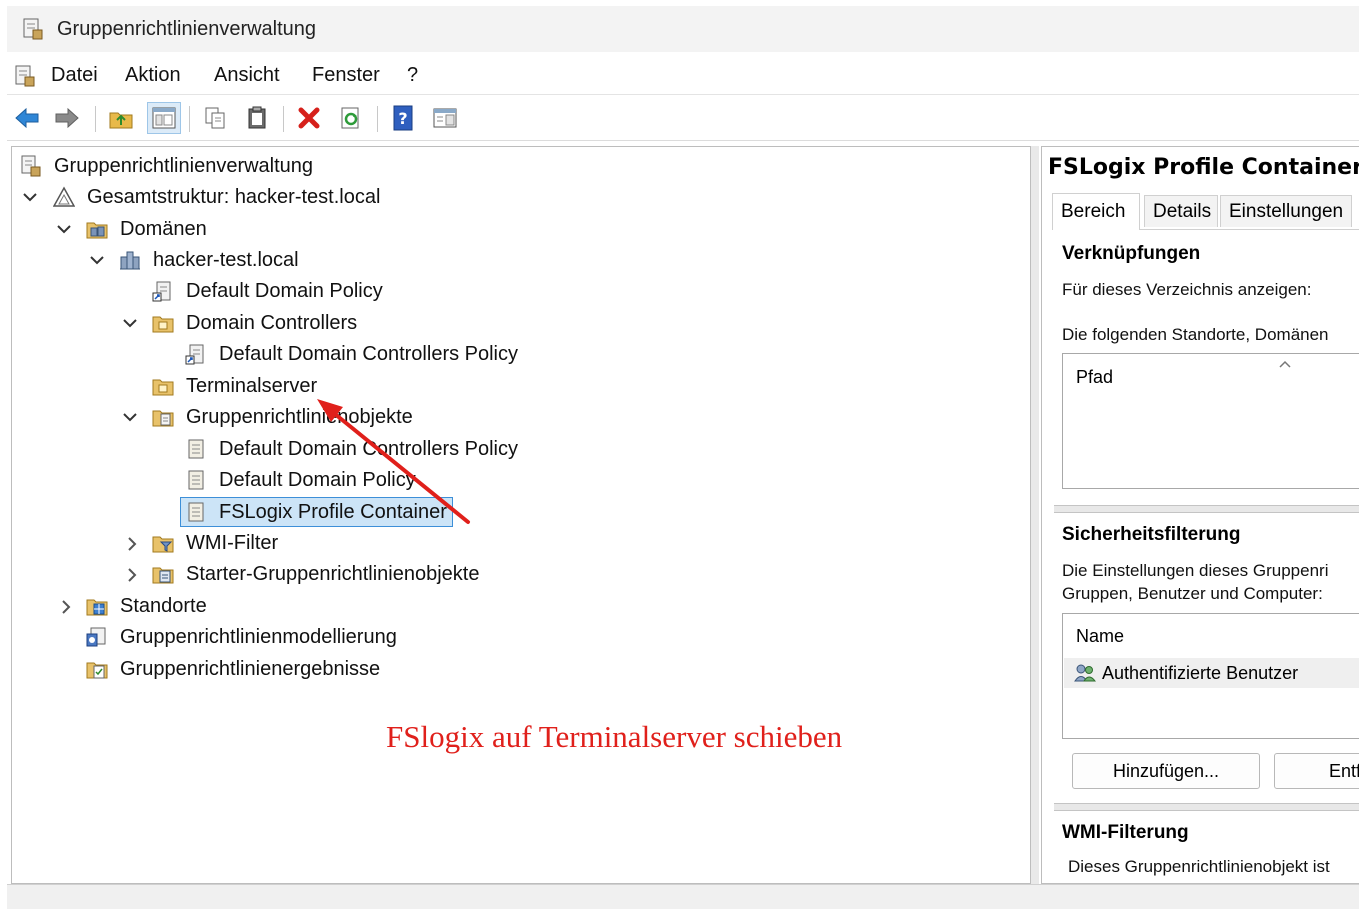 Image resolution: width=1365 pixels, height=909 pixels. Describe the element at coordinates (683, 896) in the screenshot. I see `status-bar` at that location.